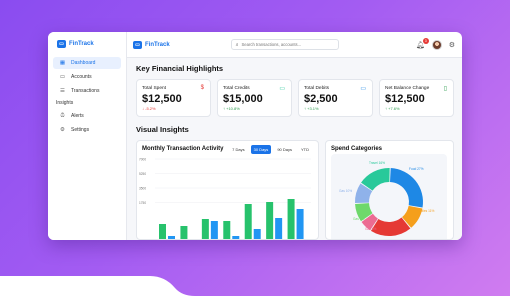  Describe the element at coordinates (445, 89) in the screenshot. I see `receipt-icon: ▯` at that location.